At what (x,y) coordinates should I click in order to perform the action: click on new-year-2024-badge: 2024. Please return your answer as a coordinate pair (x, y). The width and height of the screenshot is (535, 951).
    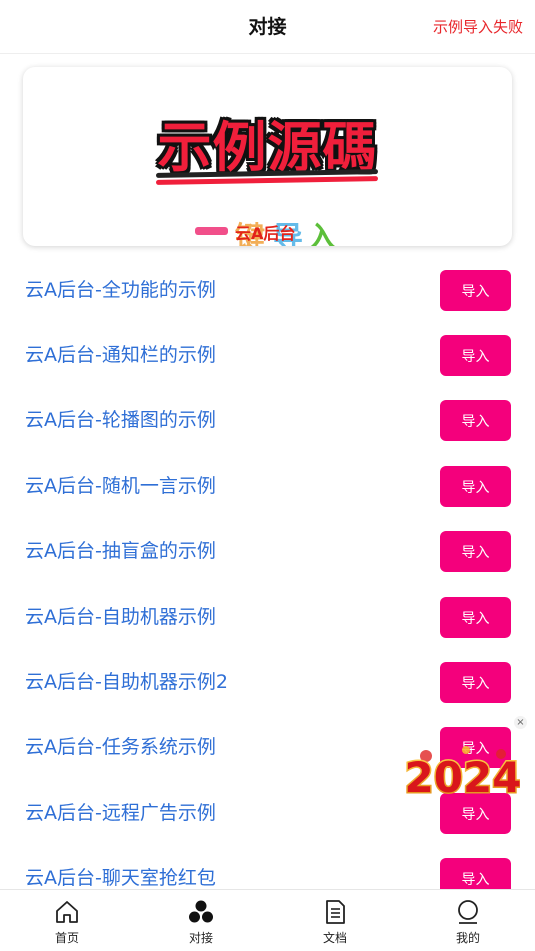
    Looking at the image, I should click on (463, 771).